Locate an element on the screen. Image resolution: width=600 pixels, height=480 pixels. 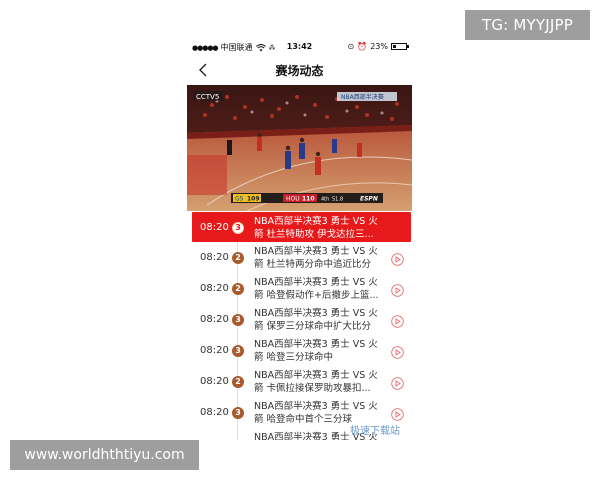
event-list-item: 08:20 2 NBA西部半决赛3 勇士 VS 火箭 杜兰特两分命中追近比分 is located at coordinates (299, 257).